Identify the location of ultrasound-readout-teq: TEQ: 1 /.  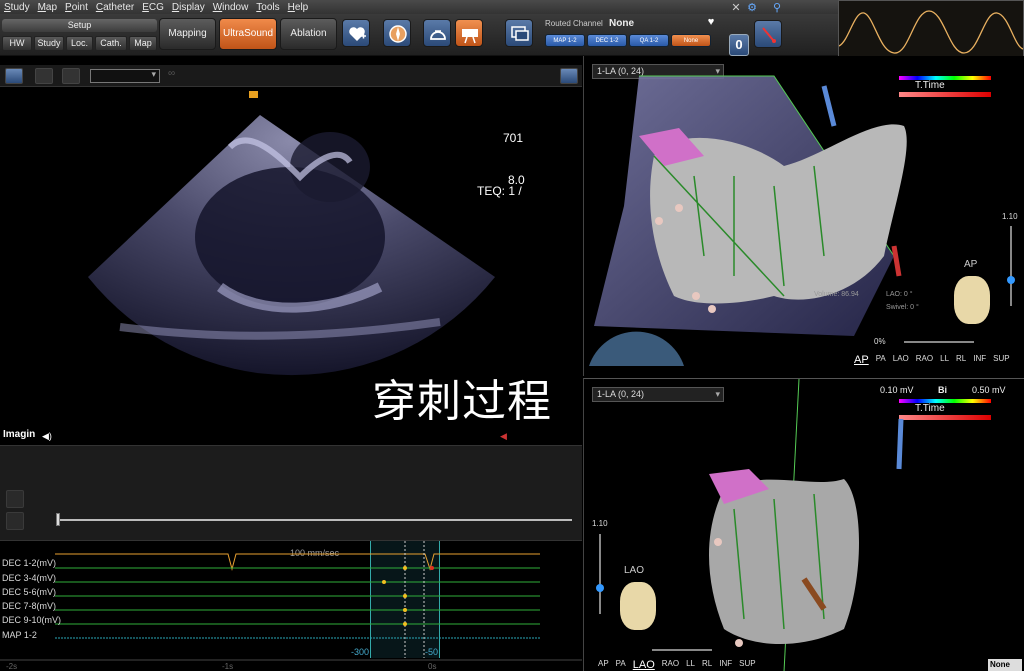
(499, 191).